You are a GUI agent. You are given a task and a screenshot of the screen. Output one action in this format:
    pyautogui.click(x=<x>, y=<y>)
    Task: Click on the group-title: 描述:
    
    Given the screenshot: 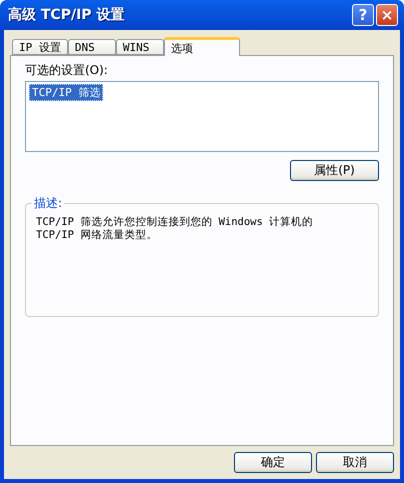 What is the action you would take?
    pyautogui.click(x=48, y=203)
    